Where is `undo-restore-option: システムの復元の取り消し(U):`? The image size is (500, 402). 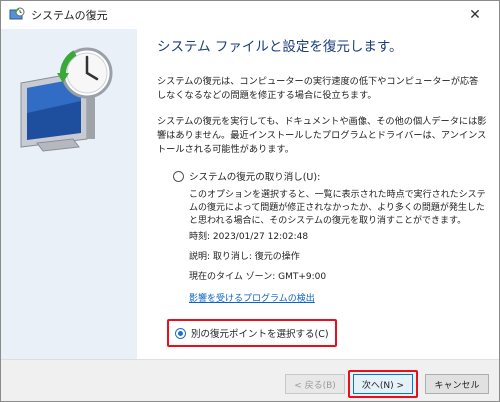 undo-restore-option: システムの復元の取り消し(U): is located at coordinates (246, 176).